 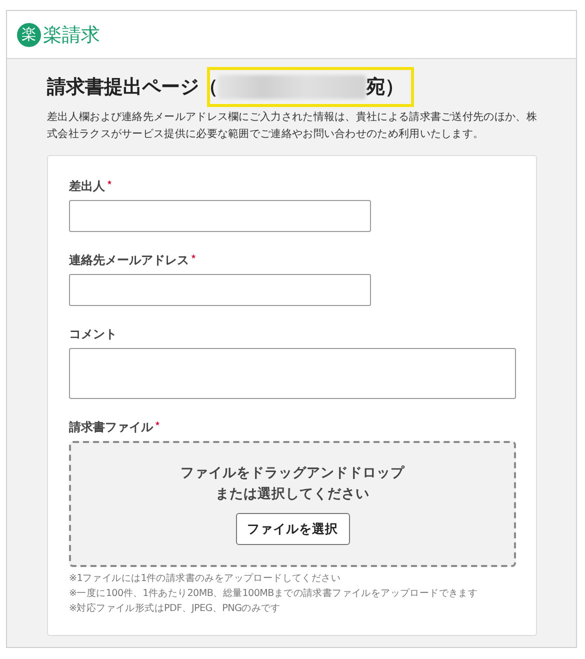 I want to click on file-drop-zone: ファイルをドラッグアンドドロップ または選択してください ファイルを選択, so click(x=292, y=504).